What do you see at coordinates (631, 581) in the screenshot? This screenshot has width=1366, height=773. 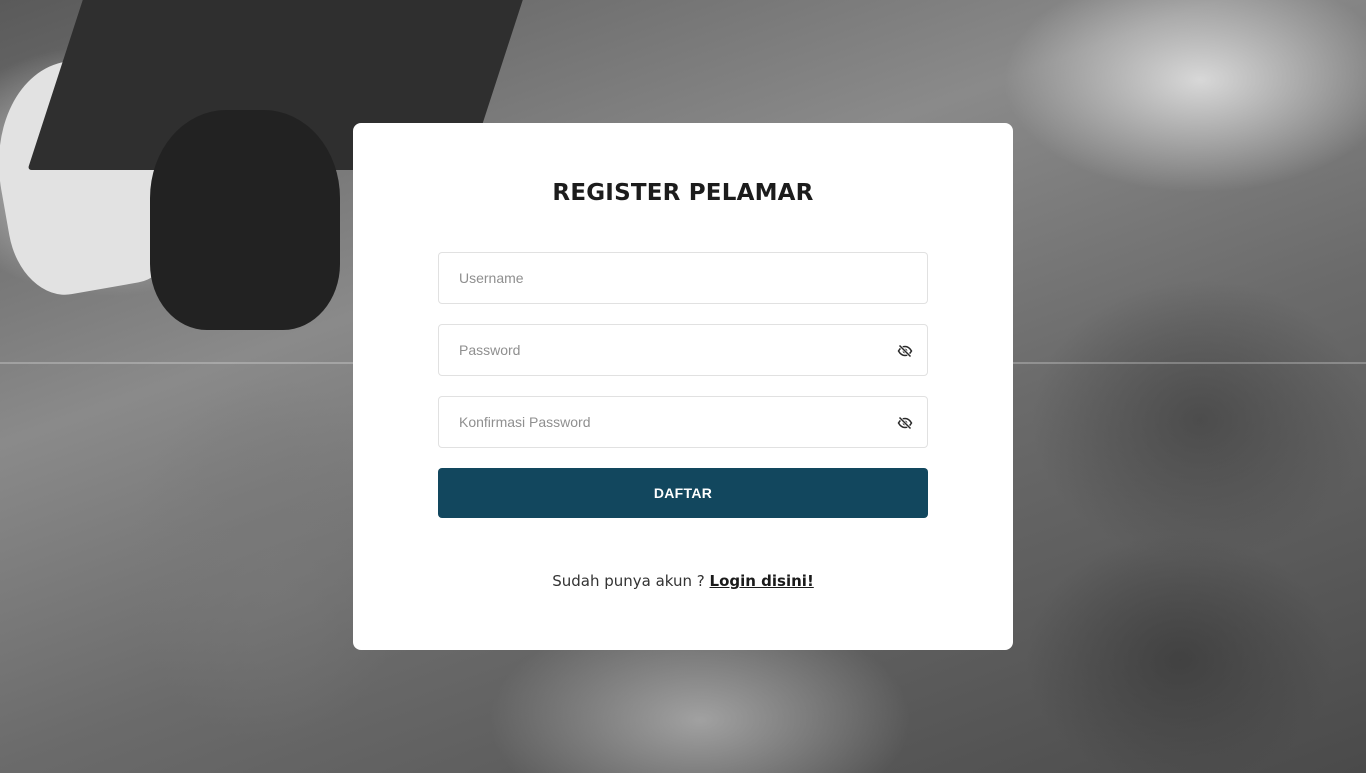 I see `login-prompt-text: Sudah punya akun ?` at bounding box center [631, 581].